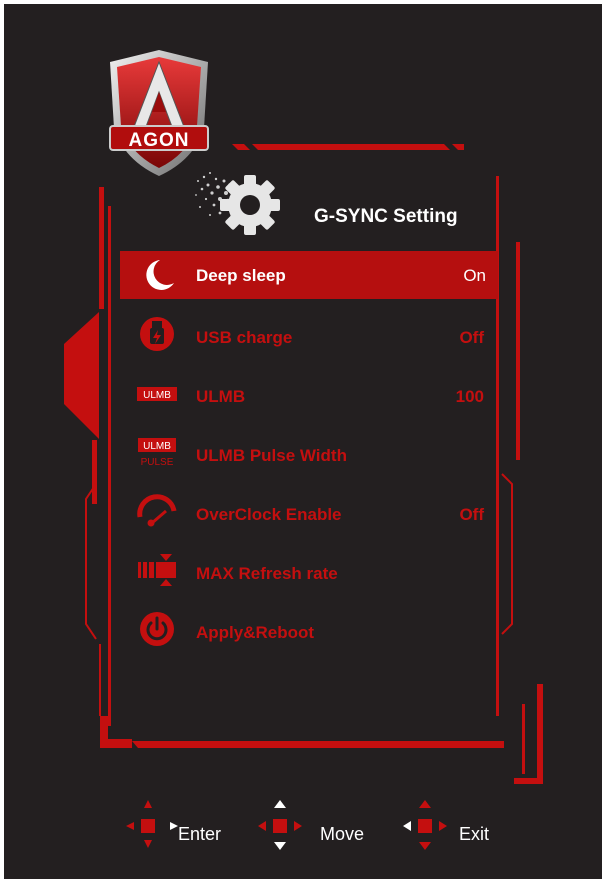 Image resolution: width=606 pixels, height=887 pixels. Describe the element at coordinates (342, 834) in the screenshot. I see `legend-label: Move` at that location.